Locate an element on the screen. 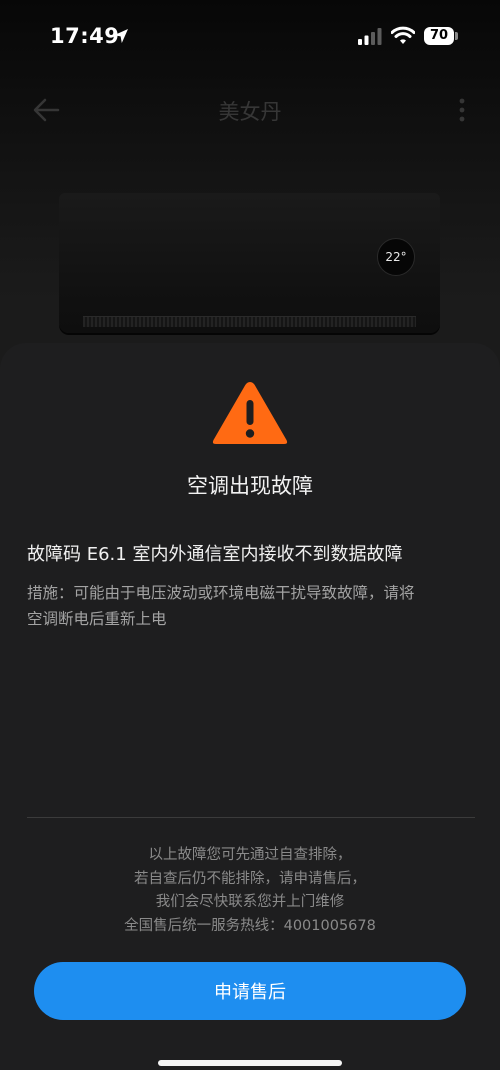 Image resolution: width=500 pixels, height=1070 pixels. notice-line: 以上故障您可先通过自查排除， is located at coordinates (250, 855).